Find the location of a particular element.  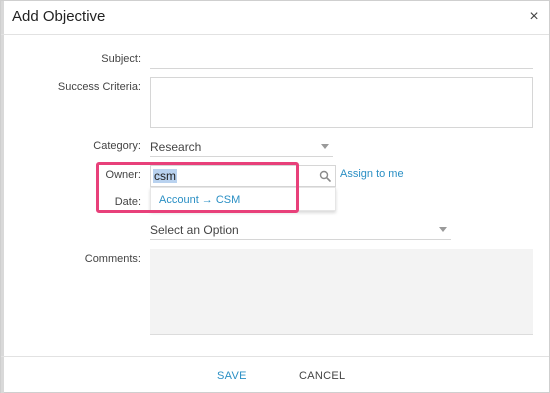

close-icon: × is located at coordinates (534, 17).